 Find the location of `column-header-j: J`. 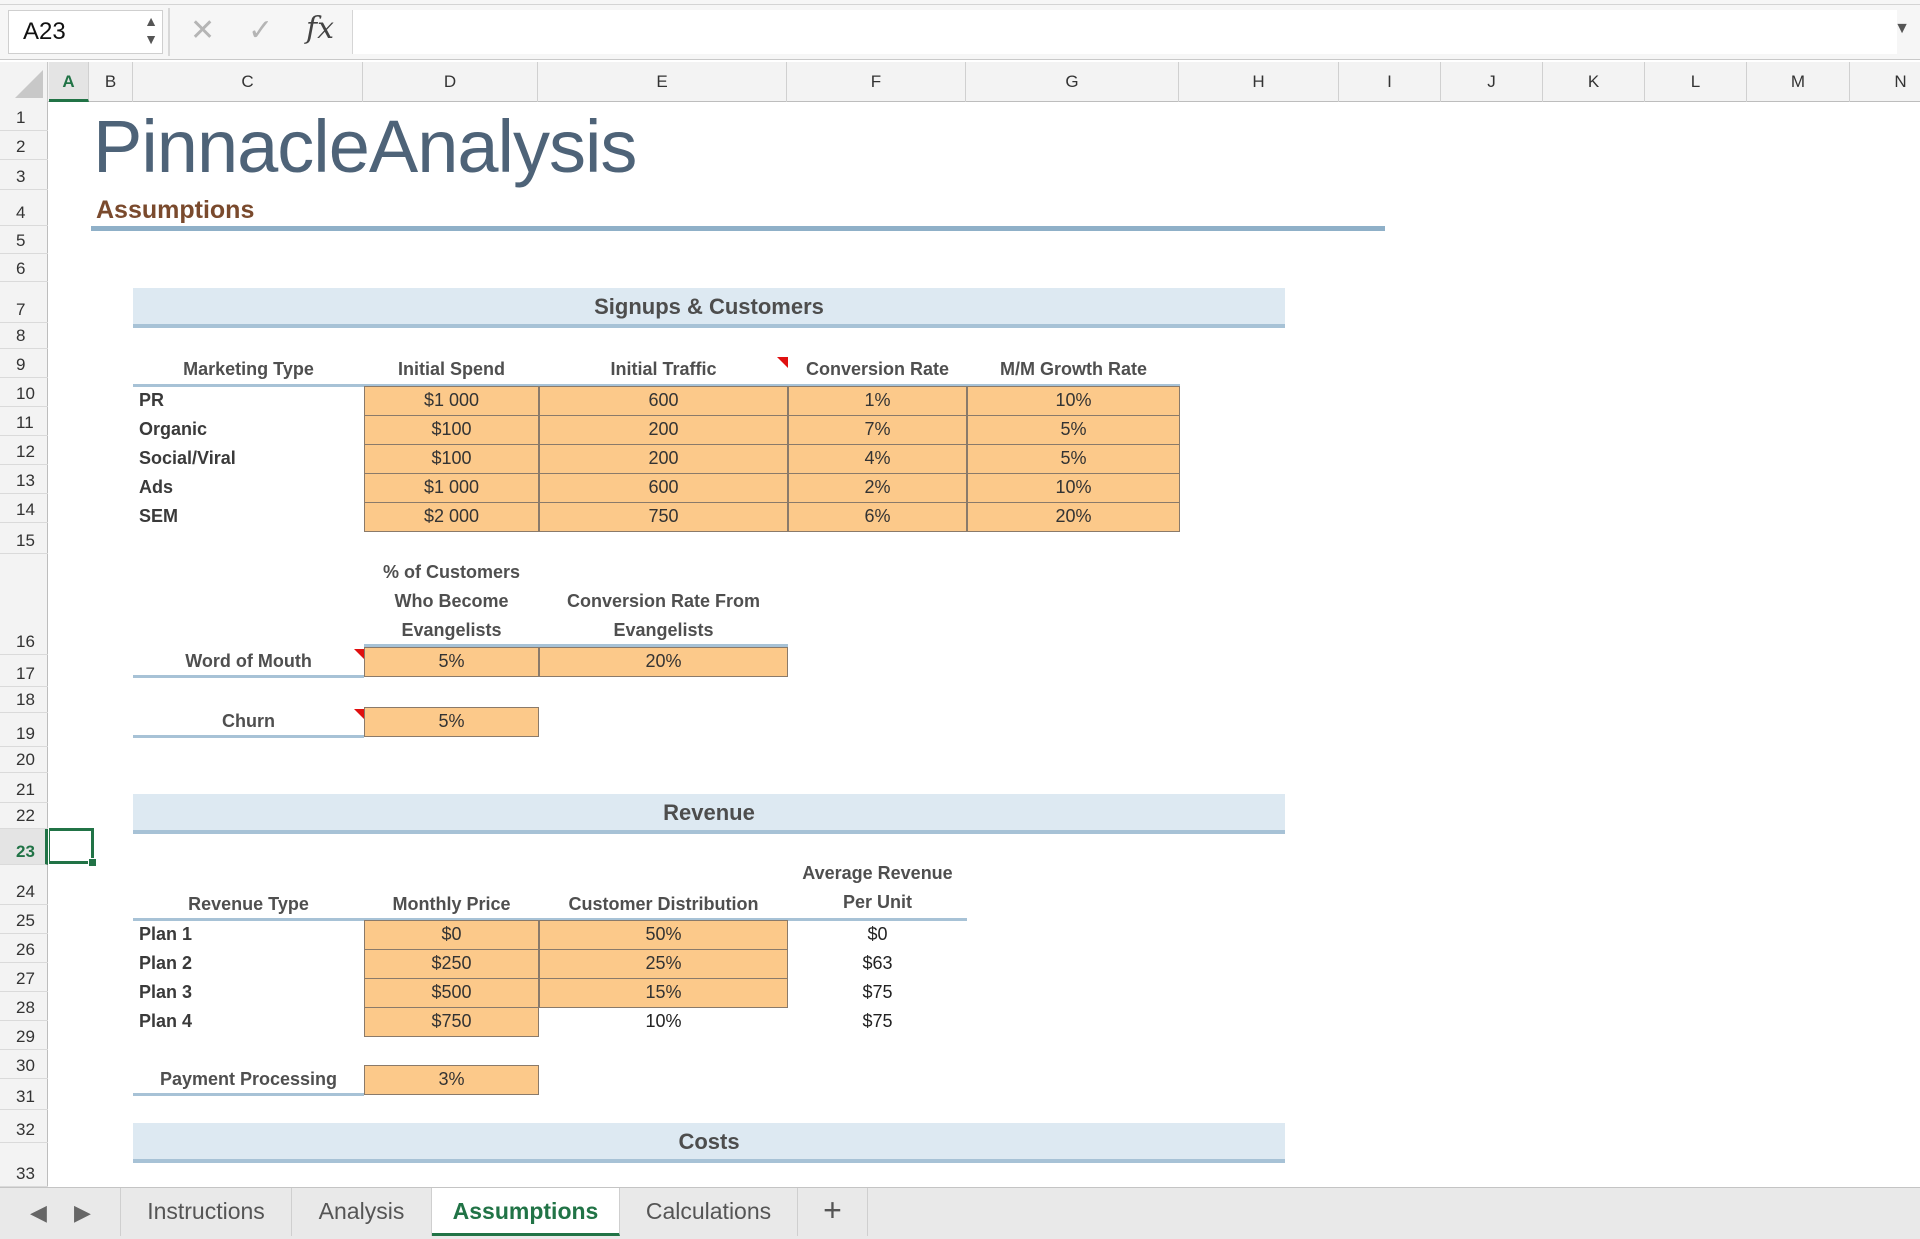

column-header-j: J is located at coordinates (1492, 82).